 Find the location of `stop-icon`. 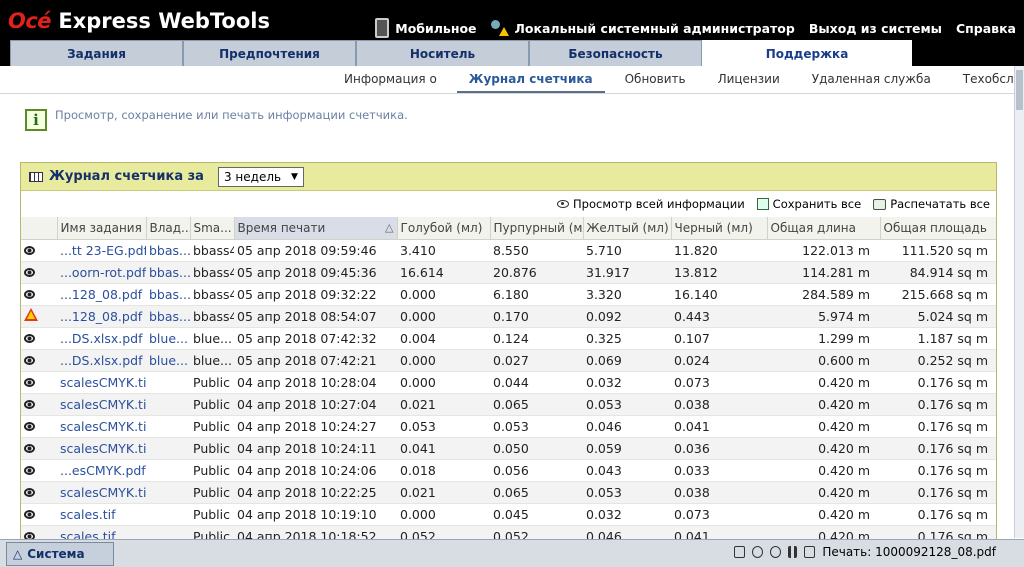

stop-icon is located at coordinates (776, 552).